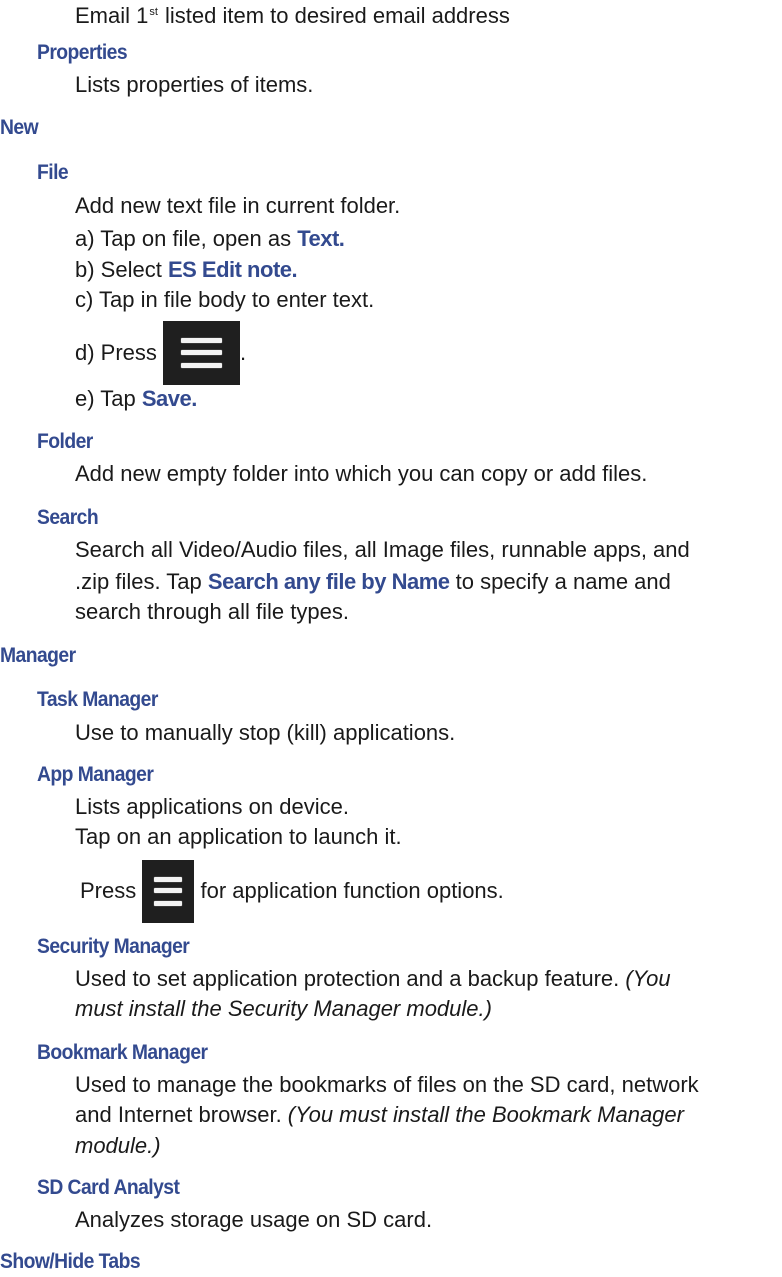  I want to click on heading-bookmark-manager: Bookmark Manager, so click(122, 1052).